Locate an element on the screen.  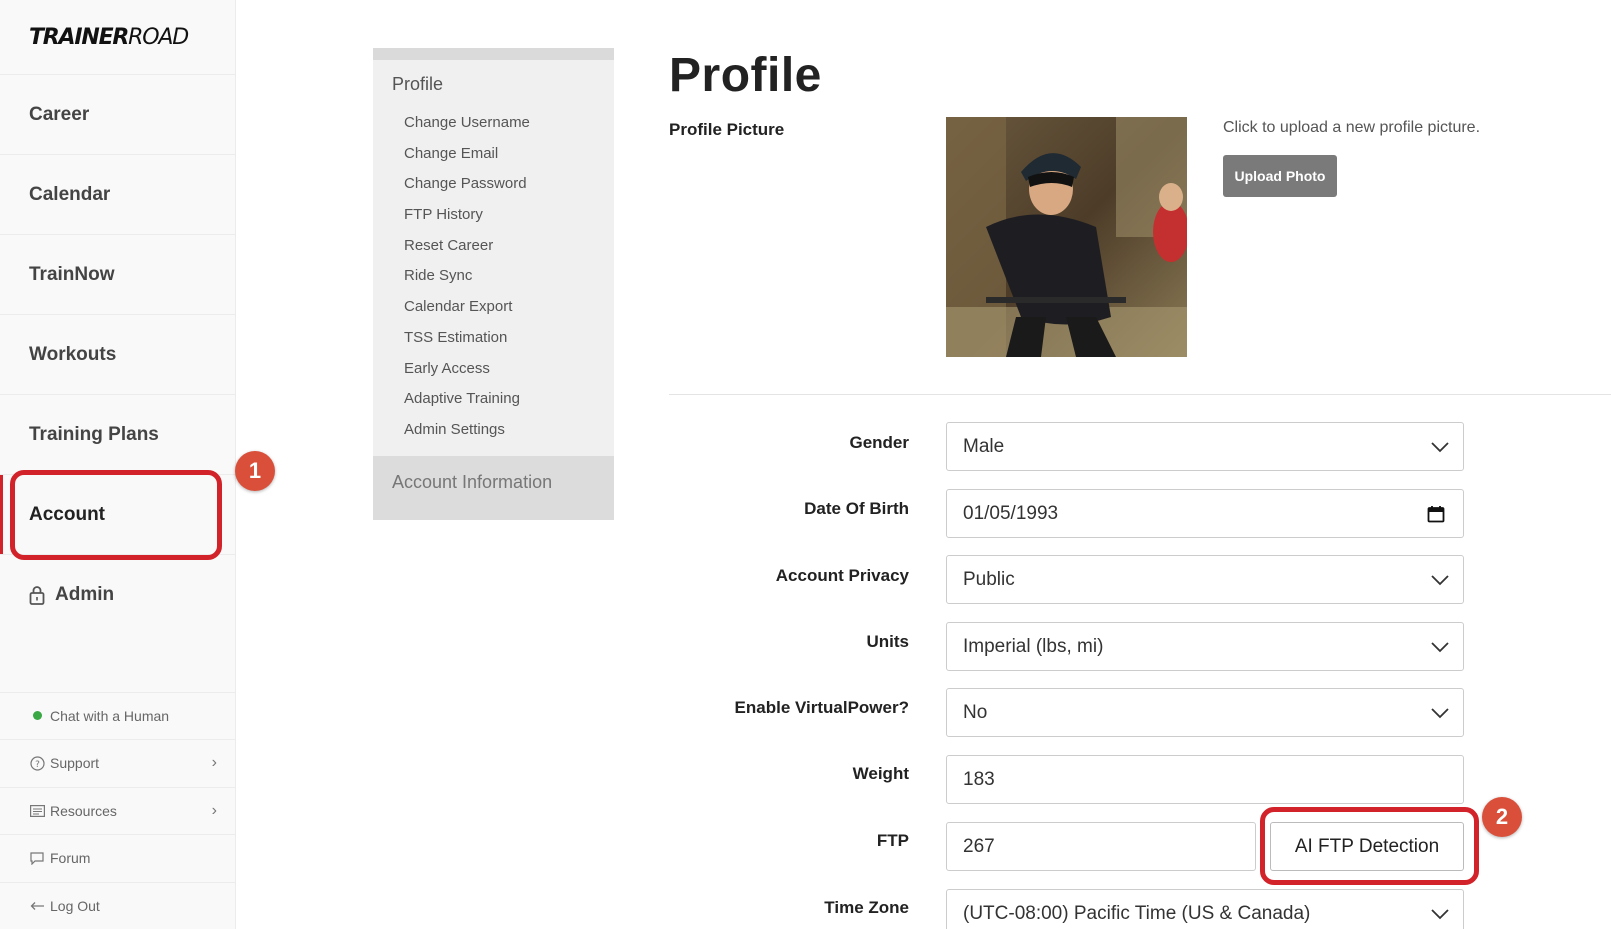
virtualpower-select: No is located at coordinates (1205, 712).